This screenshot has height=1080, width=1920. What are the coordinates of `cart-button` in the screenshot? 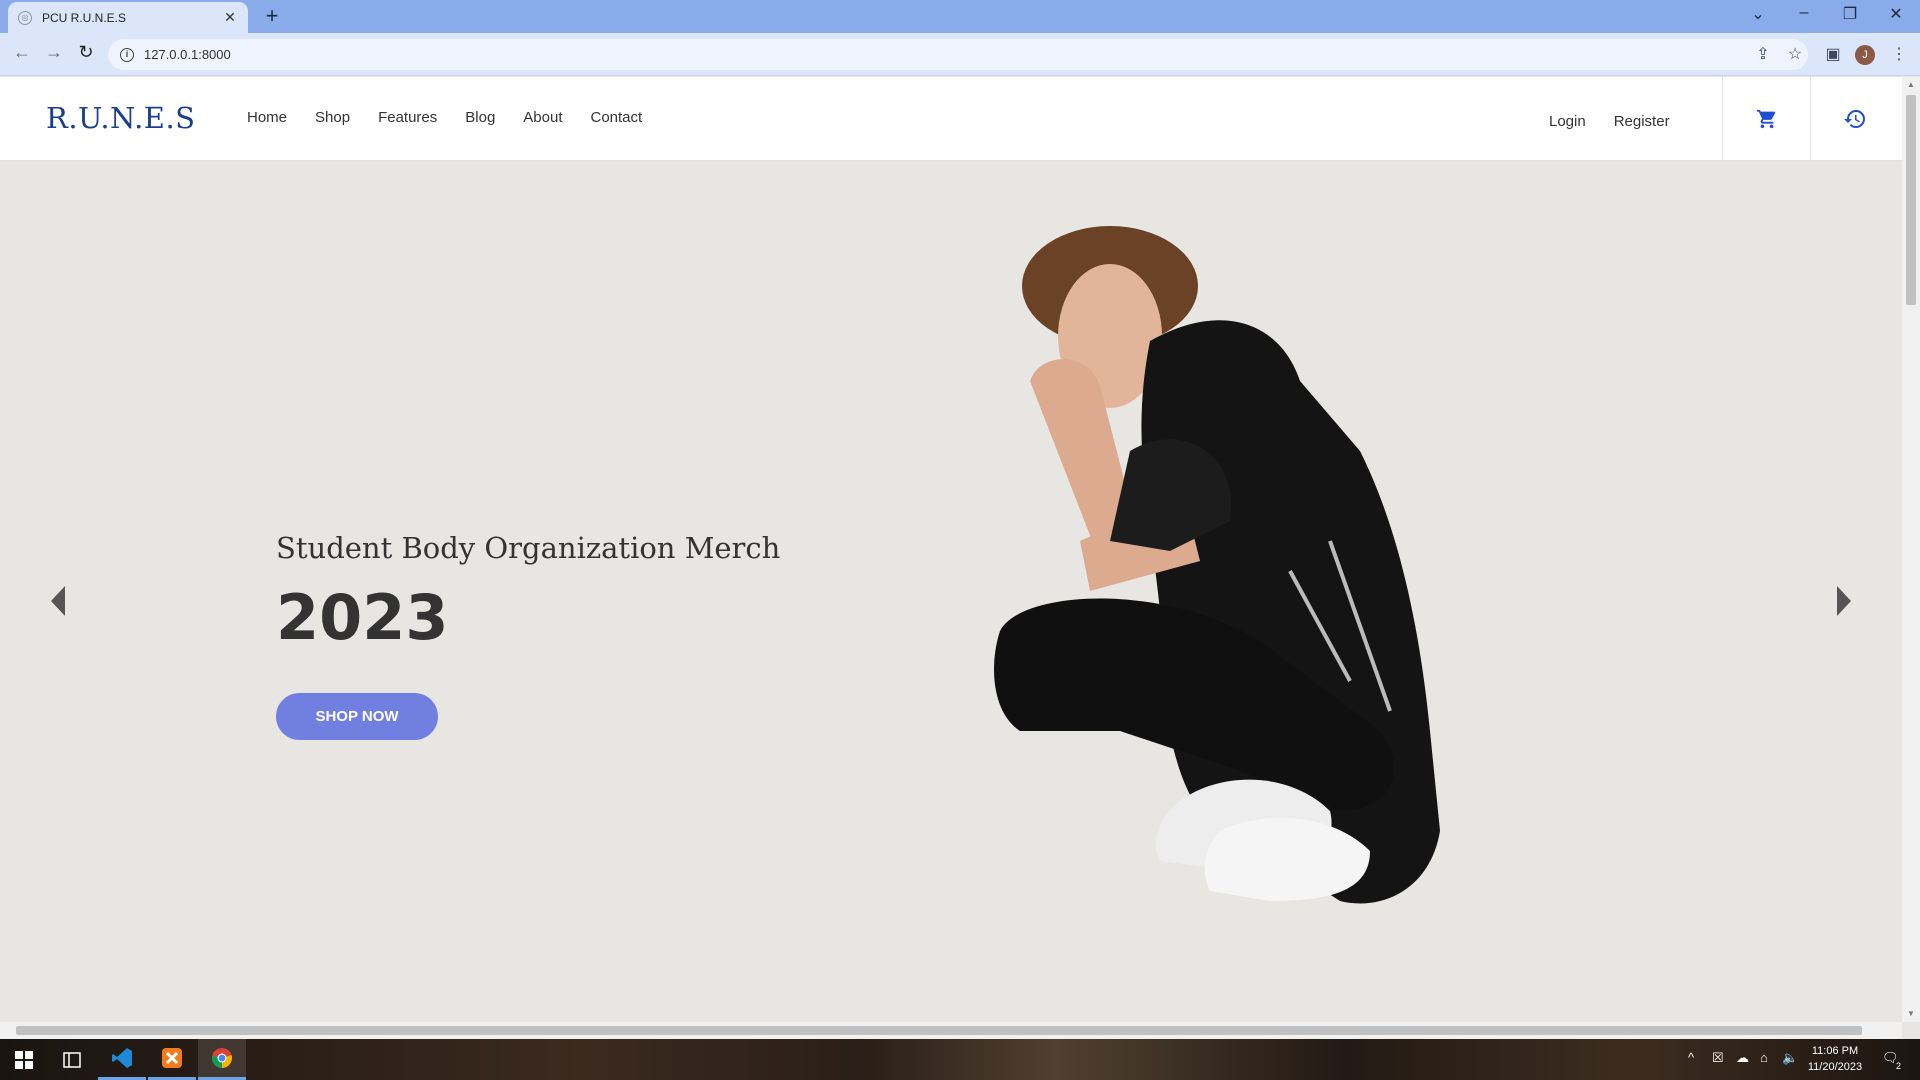 It's located at (1766, 119).